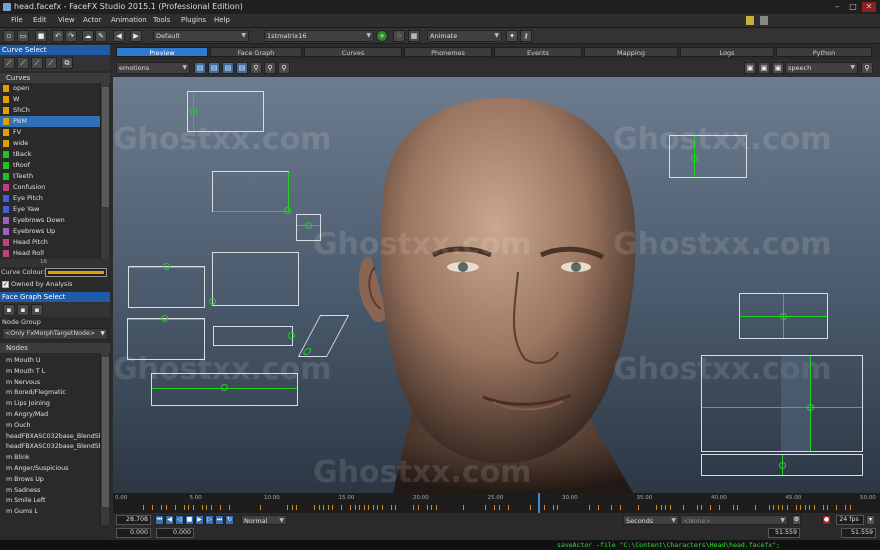 The image size is (880, 550). I want to click on maximize-button: □, so click(853, 7).